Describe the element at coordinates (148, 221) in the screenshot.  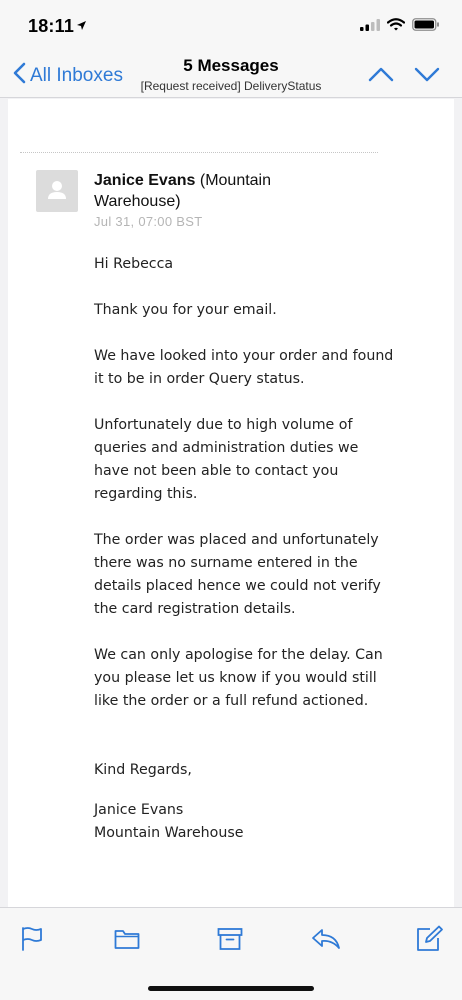
I see `message-date: Jul 31, 07:00 BST` at that location.